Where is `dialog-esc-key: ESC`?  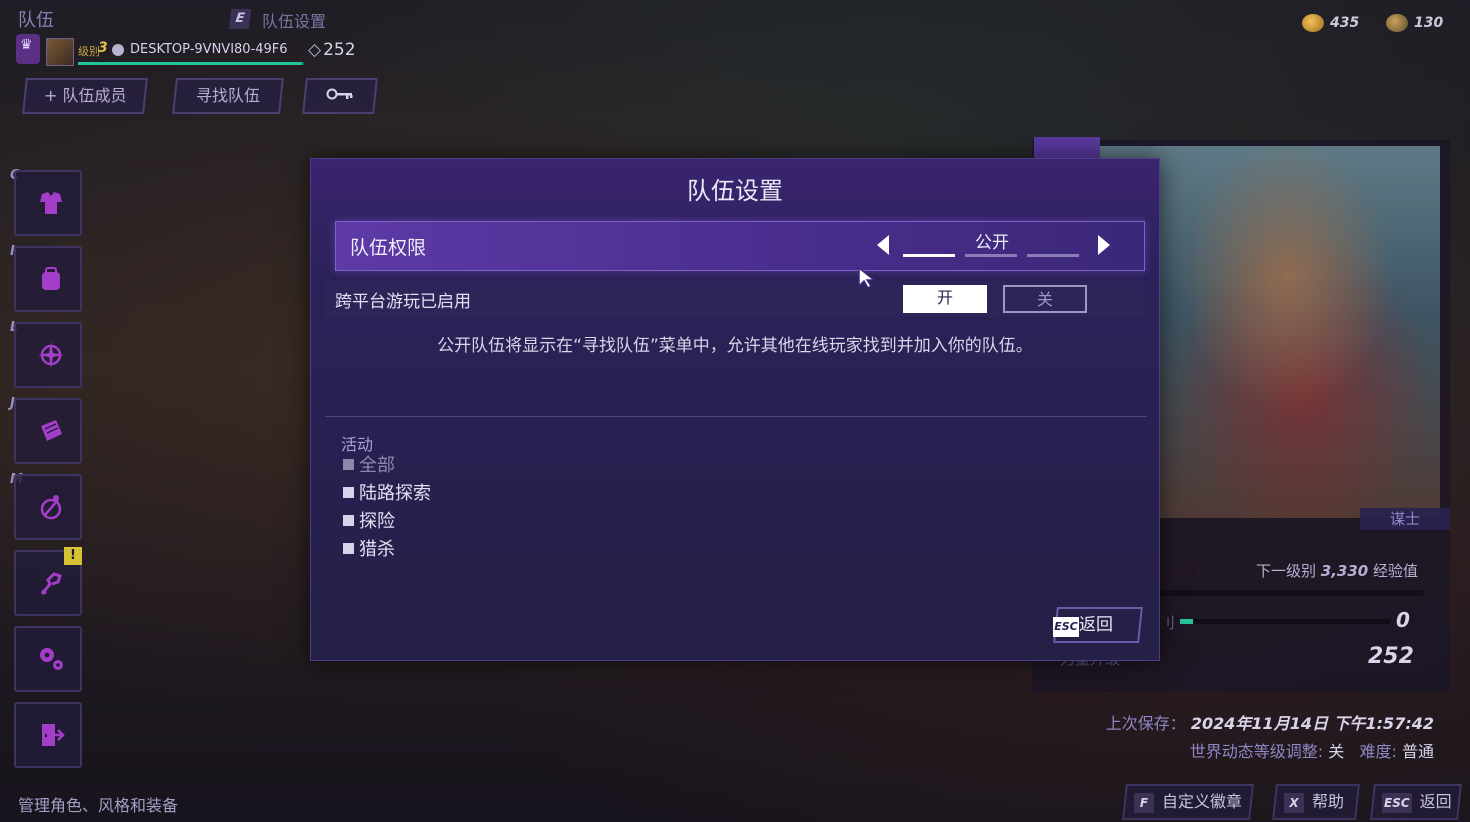
dialog-esc-key: ESC is located at coordinates (1066, 627).